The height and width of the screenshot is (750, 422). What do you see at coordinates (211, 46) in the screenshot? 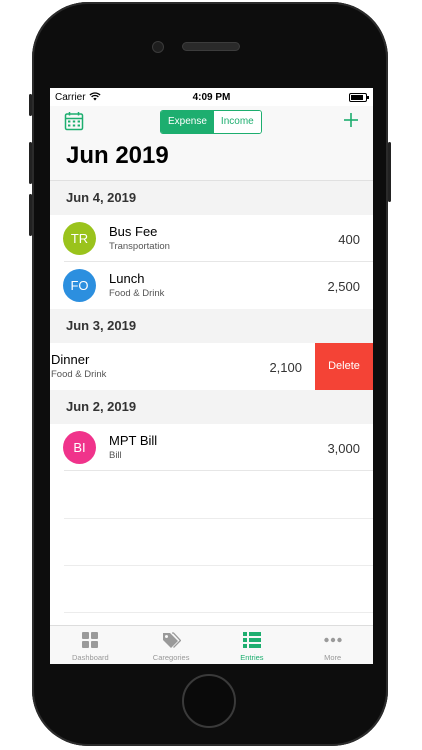
I see `earpiece-speaker` at bounding box center [211, 46].